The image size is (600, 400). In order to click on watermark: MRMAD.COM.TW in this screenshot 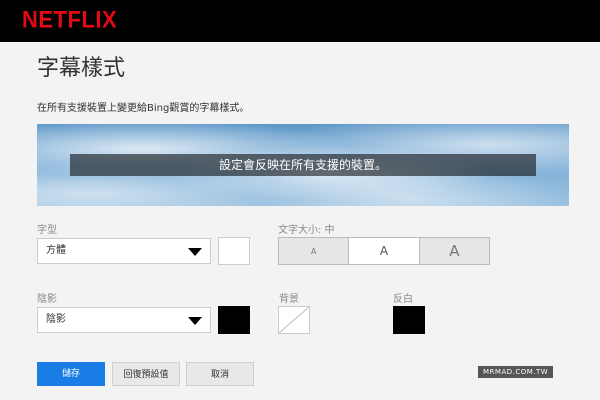, I will do `click(516, 372)`.